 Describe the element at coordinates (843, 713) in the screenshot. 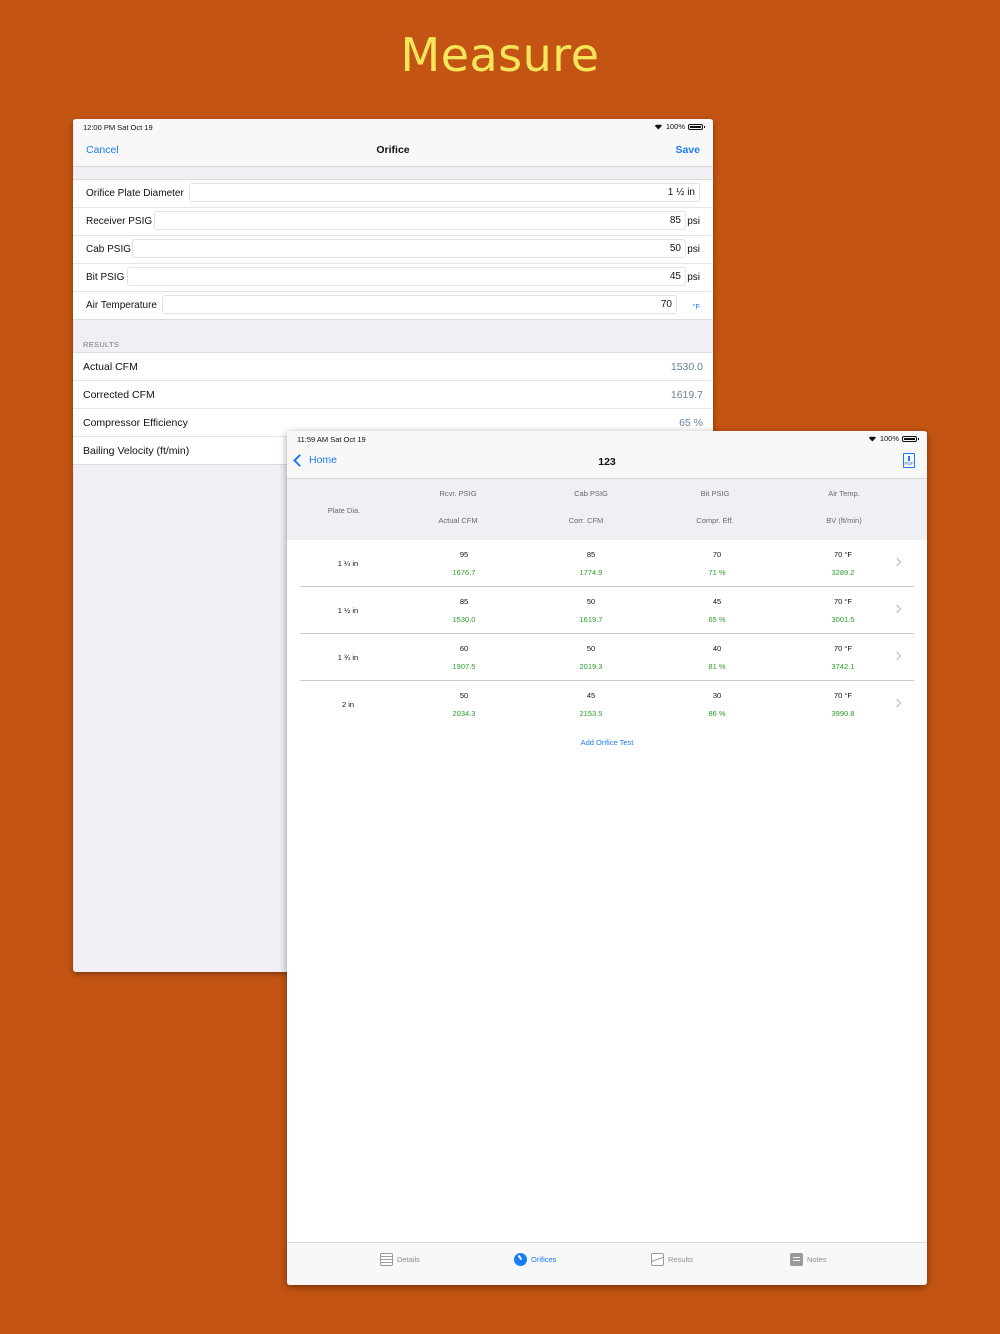

I see `bv-value: 3990.8` at that location.